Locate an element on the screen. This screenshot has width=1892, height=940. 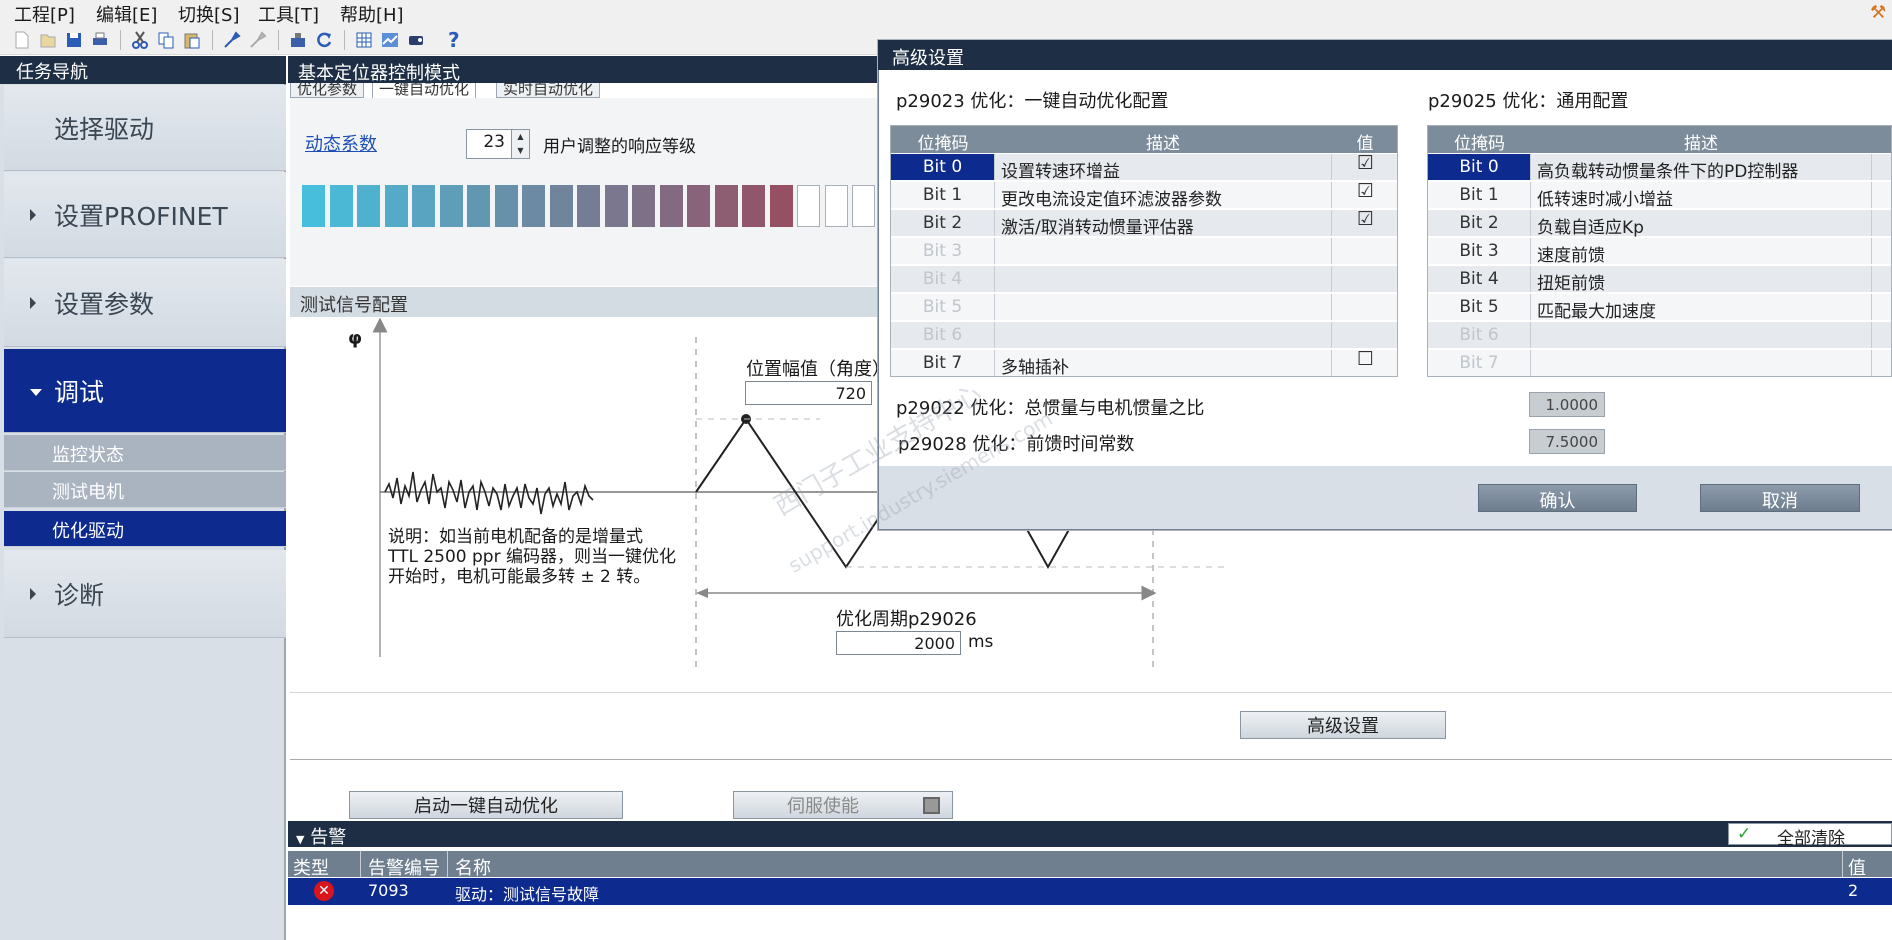
nav-sub-test-motor: 测试电机 is located at coordinates (145, 490).